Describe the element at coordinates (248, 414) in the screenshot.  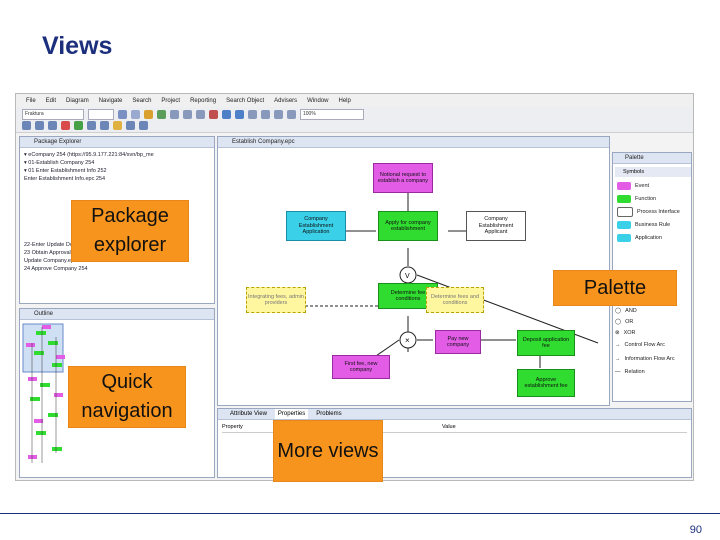
I see `tab-attribute-view: Attribute View` at that location.